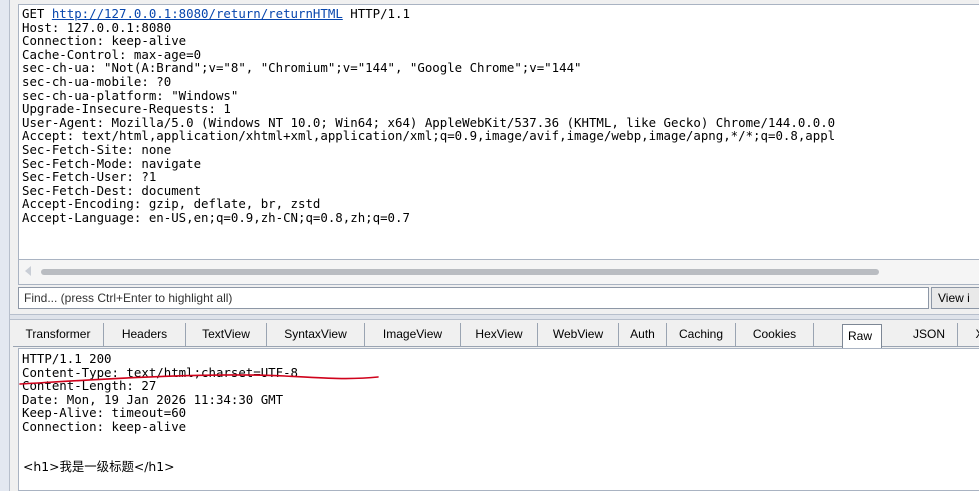  Describe the element at coordinates (226, 335) in the screenshot. I see `tab-textview: TextView` at that location.